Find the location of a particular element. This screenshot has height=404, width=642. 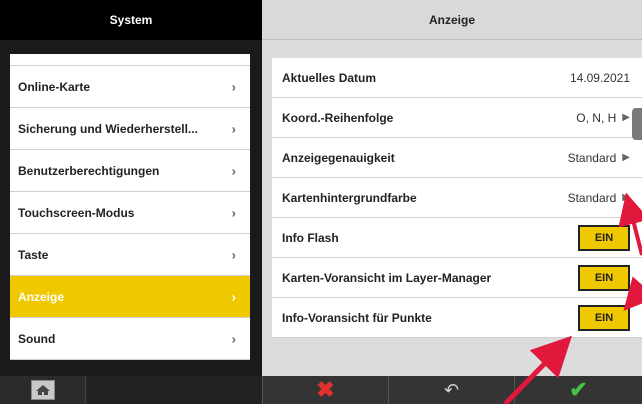

setting-kartenhintergrundfarbe: Kartenhintergrundfarbe Standard ▶ is located at coordinates (457, 198).